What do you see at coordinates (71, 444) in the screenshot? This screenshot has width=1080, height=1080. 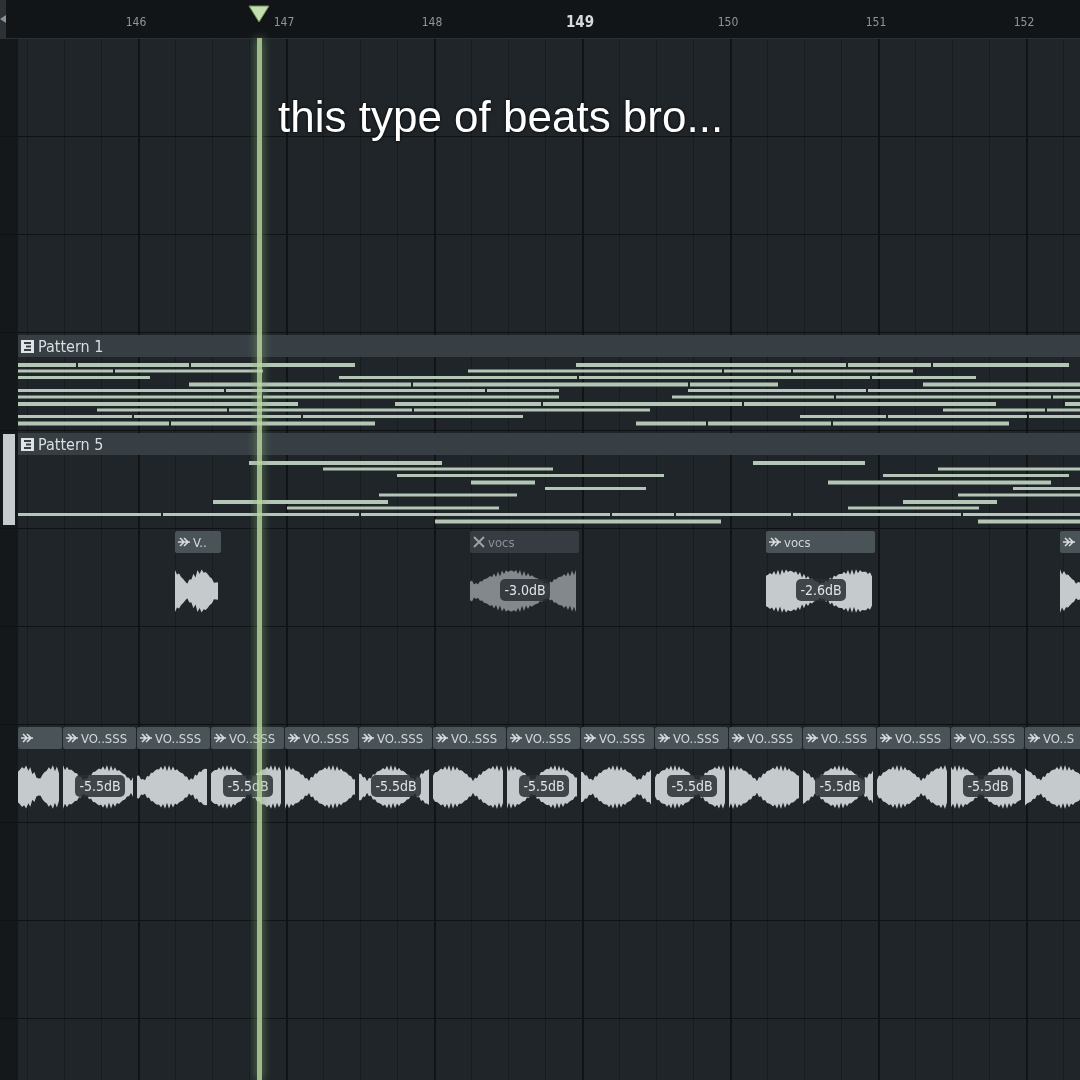 I see `pattern-name: Pattern 5` at bounding box center [71, 444].